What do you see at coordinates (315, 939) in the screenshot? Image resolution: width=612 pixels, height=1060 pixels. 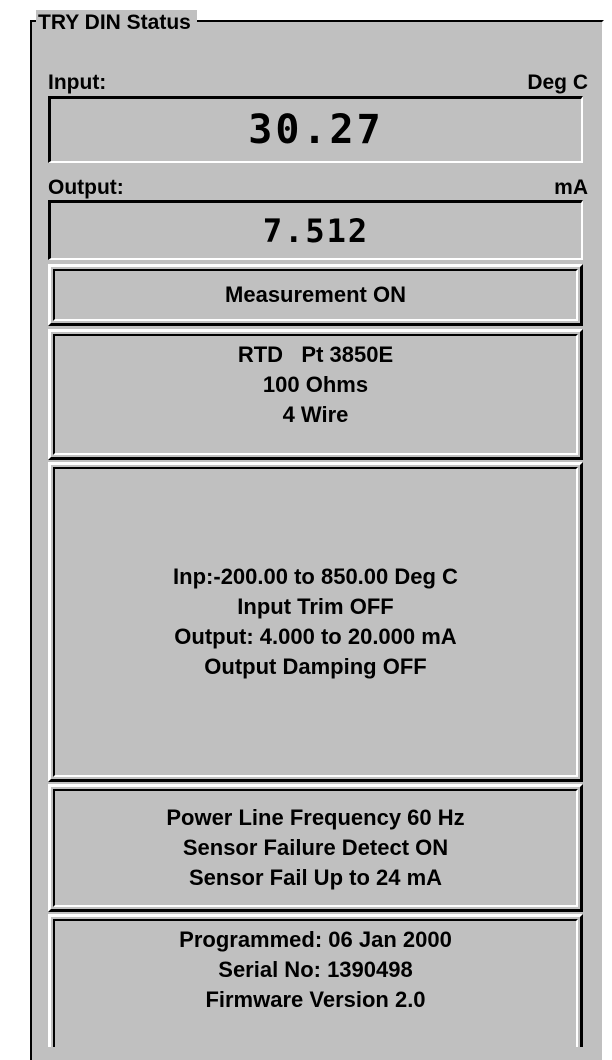 I see `programmed-date: Programmed: 06 Jan 2000` at bounding box center [315, 939].